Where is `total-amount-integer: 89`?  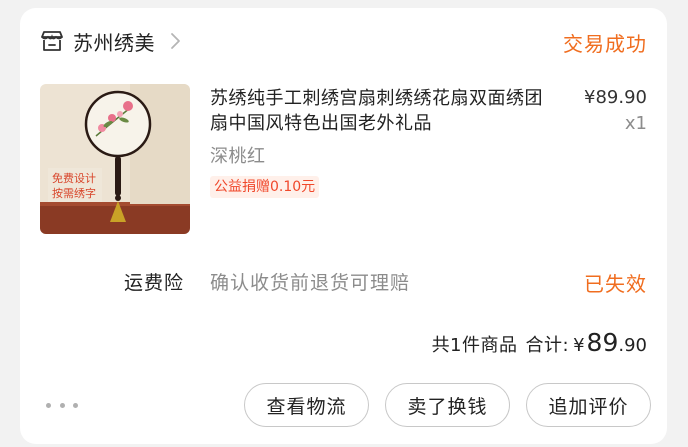
total-amount-integer: 89 is located at coordinates (602, 342).